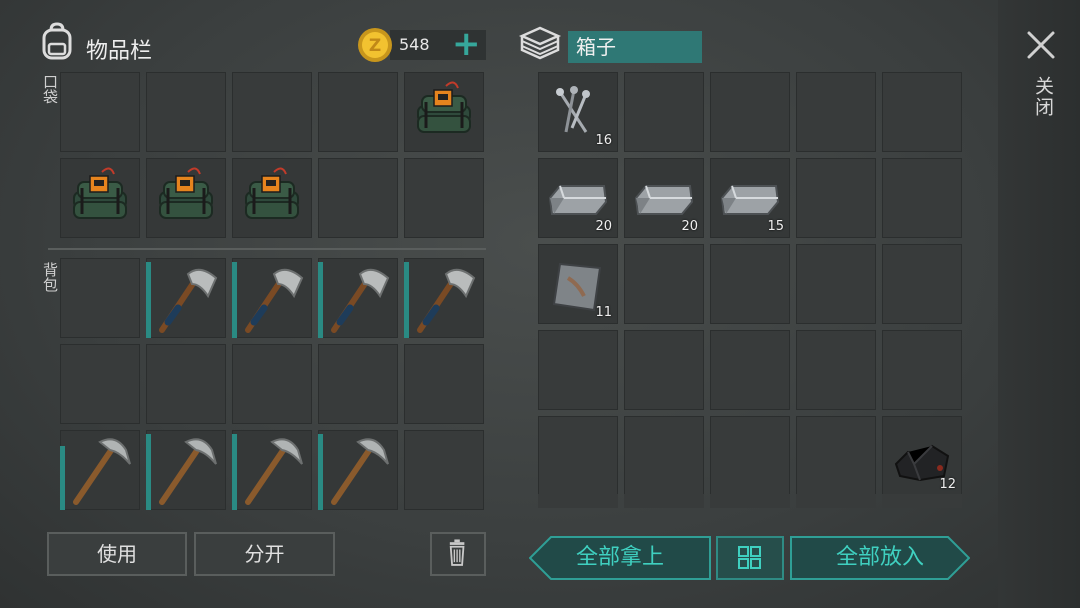  What do you see at coordinates (775, 226) in the screenshot?
I see `item-quantity: 15` at bounding box center [775, 226].